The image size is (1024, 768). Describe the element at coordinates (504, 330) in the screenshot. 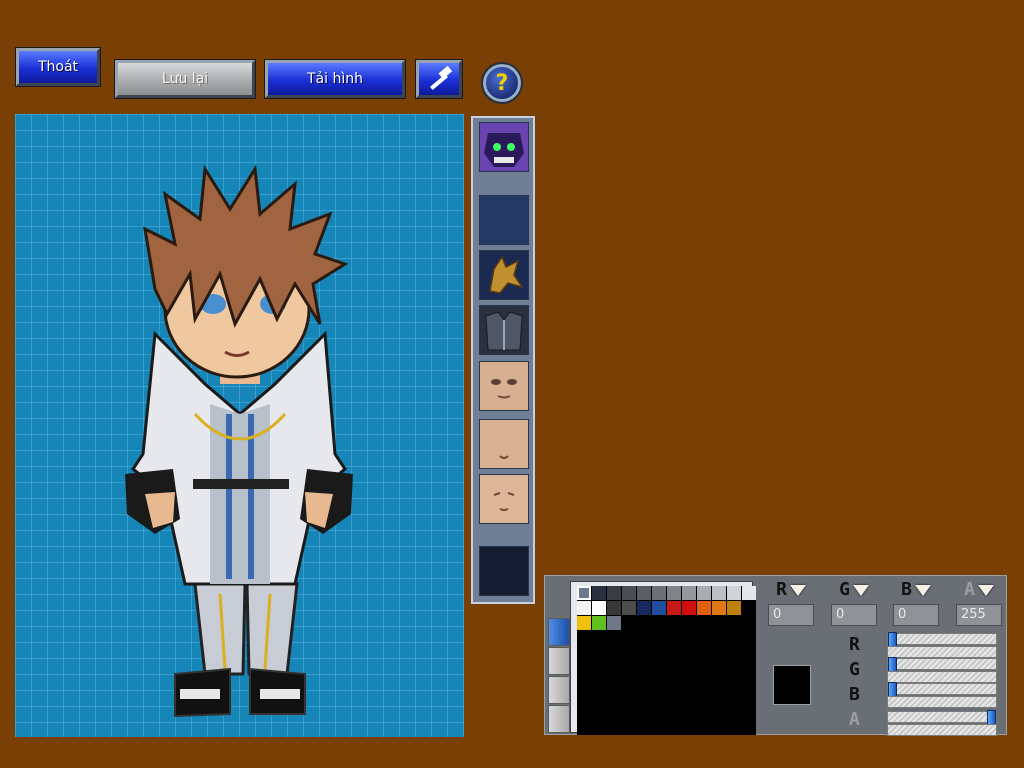

I see `part-slot-armor-body` at that location.